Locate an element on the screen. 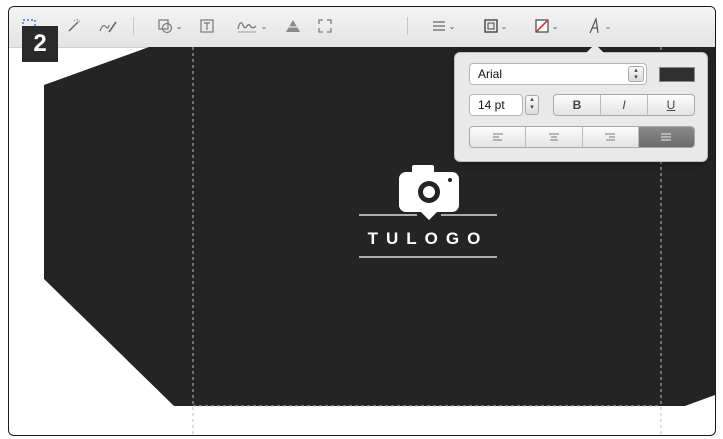 The image size is (723, 439). align-justify-icon is located at coordinates (666, 137).